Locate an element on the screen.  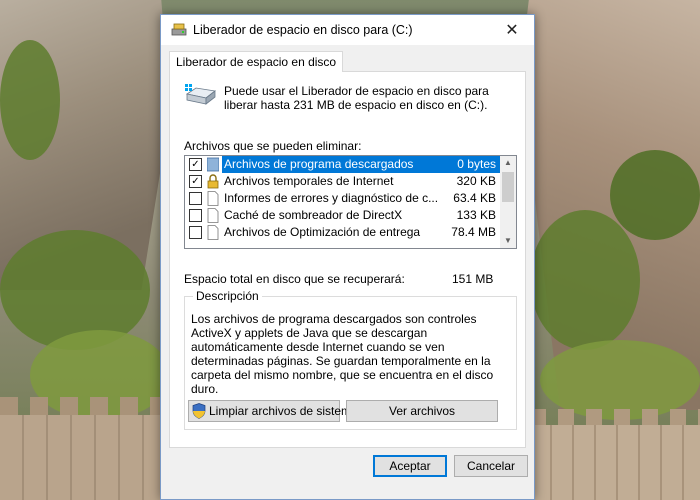
total-space-value: 151 MB is located at coordinates (473, 279).